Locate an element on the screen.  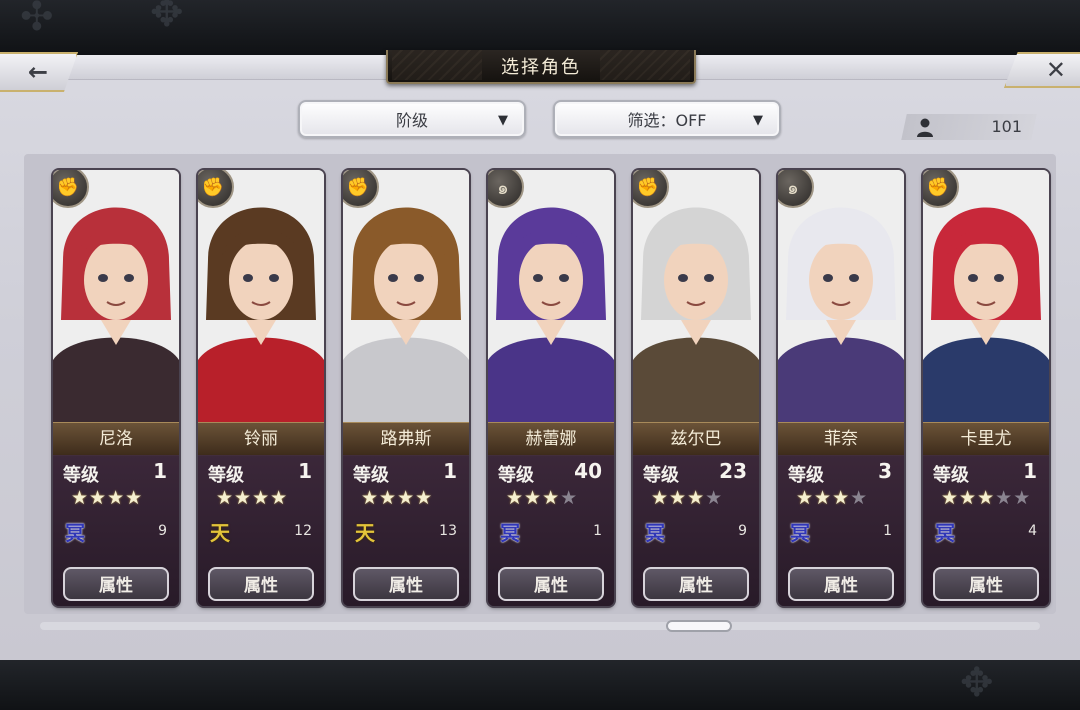
roster-count: 101 is located at coordinates (1006, 126).